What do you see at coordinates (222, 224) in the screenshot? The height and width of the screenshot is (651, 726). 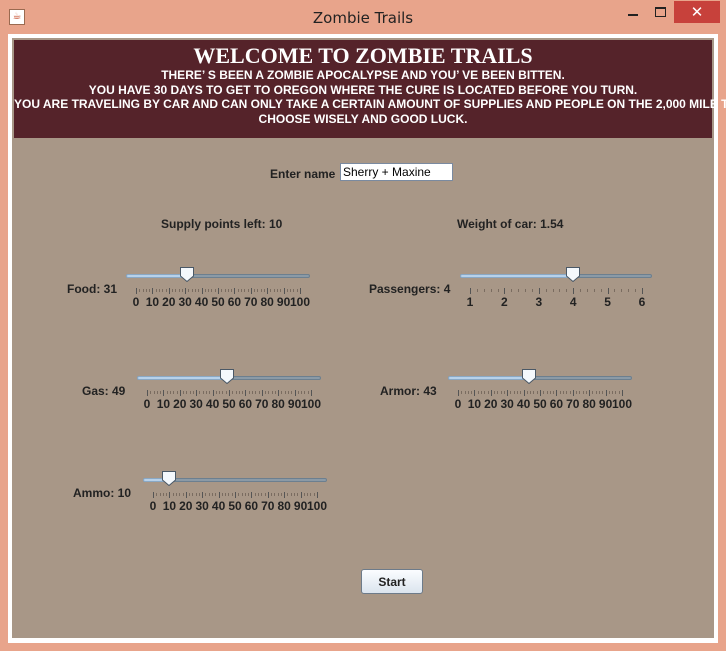 I see `supply-points-label: Supply points left: 10` at bounding box center [222, 224].